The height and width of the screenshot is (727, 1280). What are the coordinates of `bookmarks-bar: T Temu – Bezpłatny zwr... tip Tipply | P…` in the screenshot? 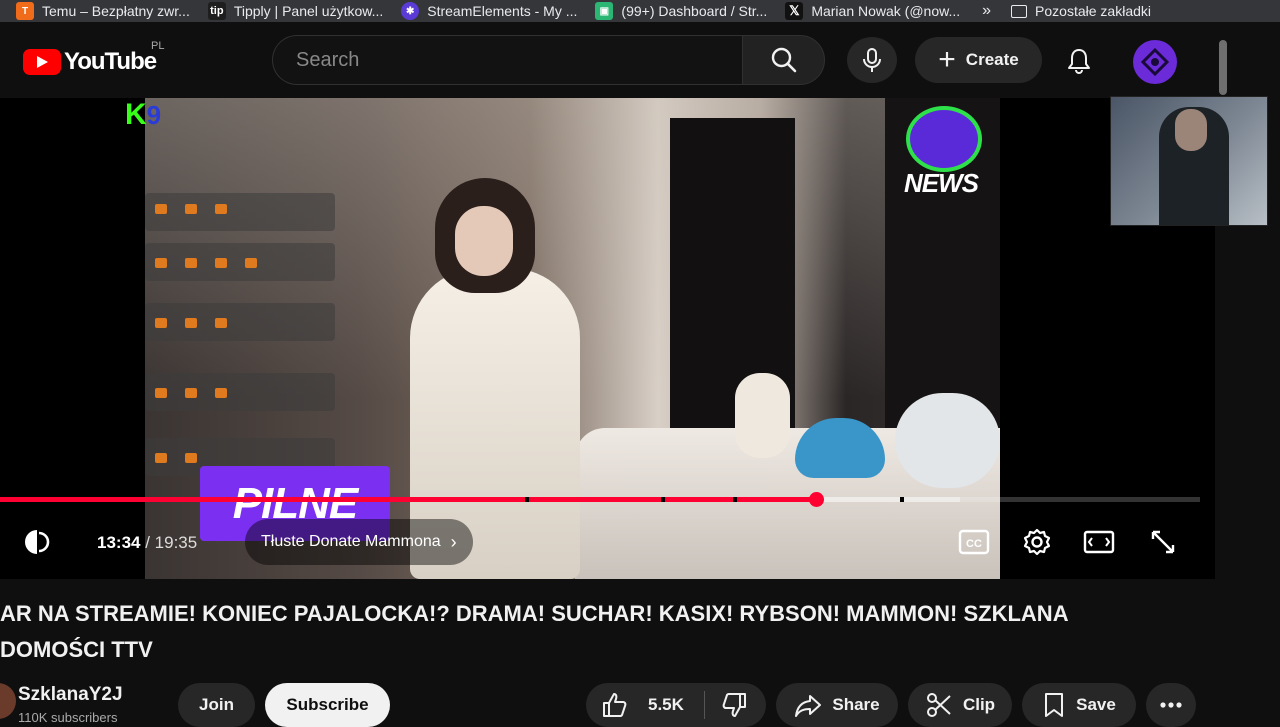 It's located at (640, 11).